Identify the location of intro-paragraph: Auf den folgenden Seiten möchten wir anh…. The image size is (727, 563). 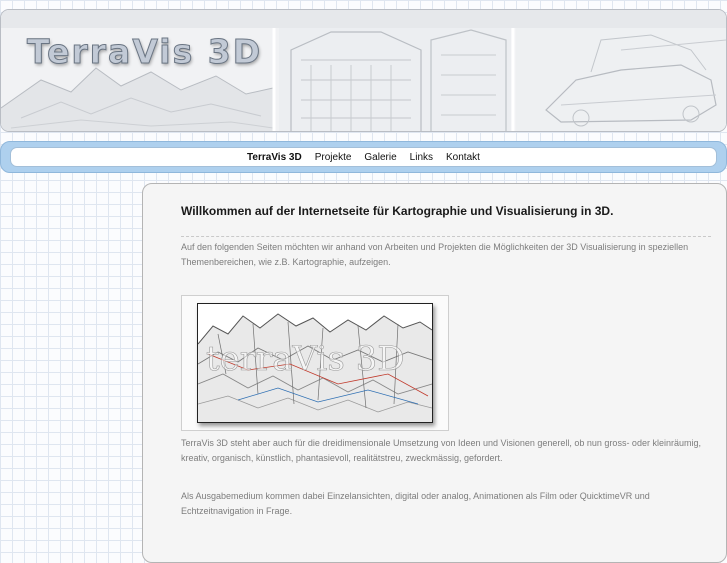
(435, 254).